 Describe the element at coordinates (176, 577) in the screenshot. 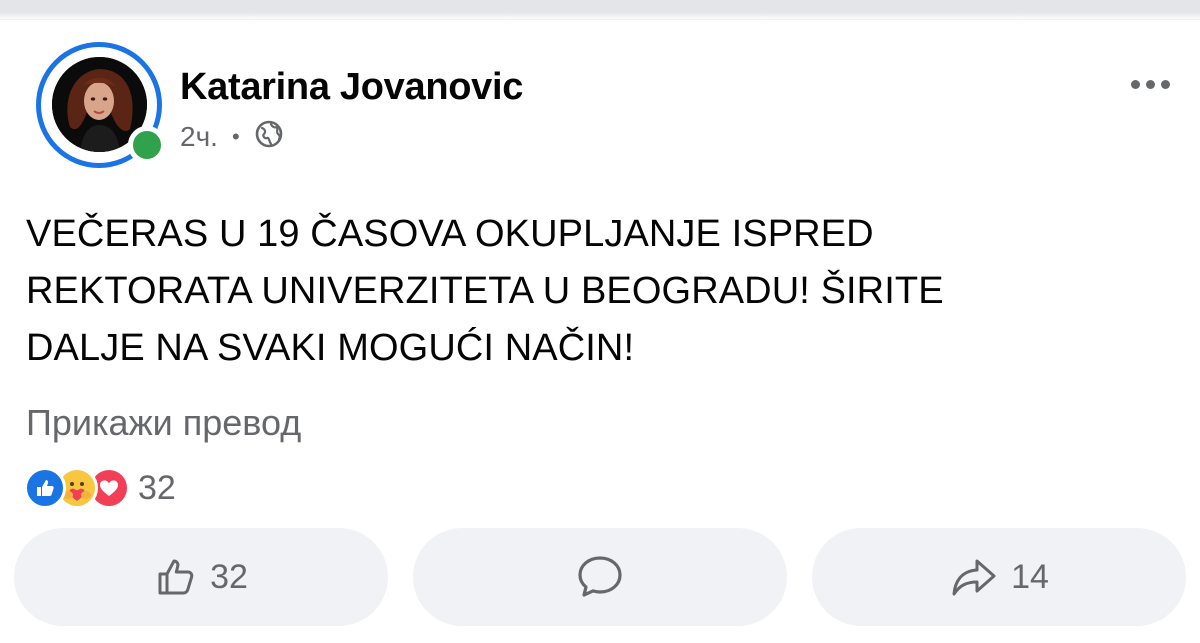

I see `thumbs-up-icon` at that location.